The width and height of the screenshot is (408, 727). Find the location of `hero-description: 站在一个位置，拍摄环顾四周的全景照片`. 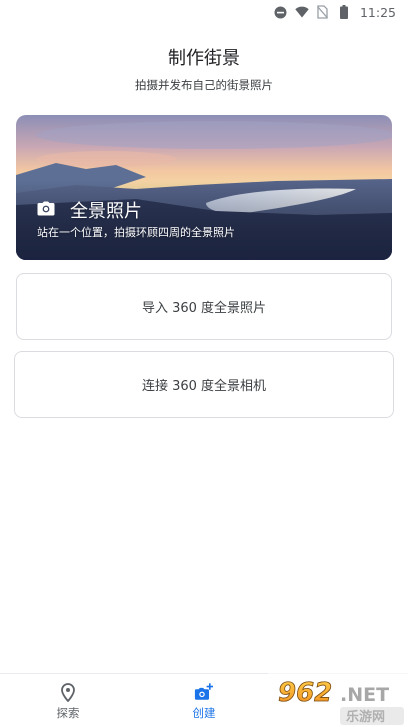

hero-description: 站在一个位置，拍摄环顾四周的全景照片 is located at coordinates (136, 232).